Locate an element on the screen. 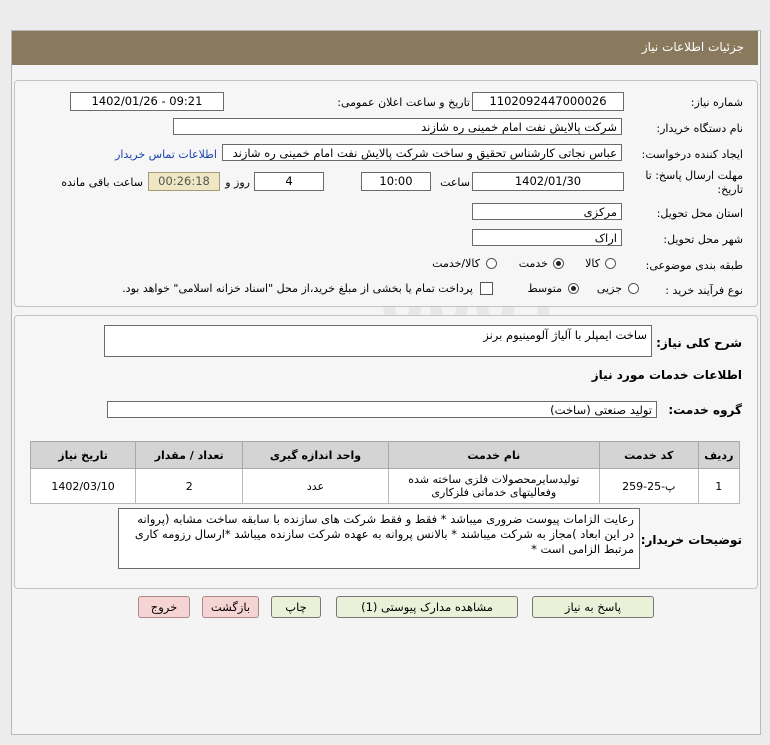 The image size is (770, 745). page-title: جزئیات اطلاعات نیاز is located at coordinates (692, 47).